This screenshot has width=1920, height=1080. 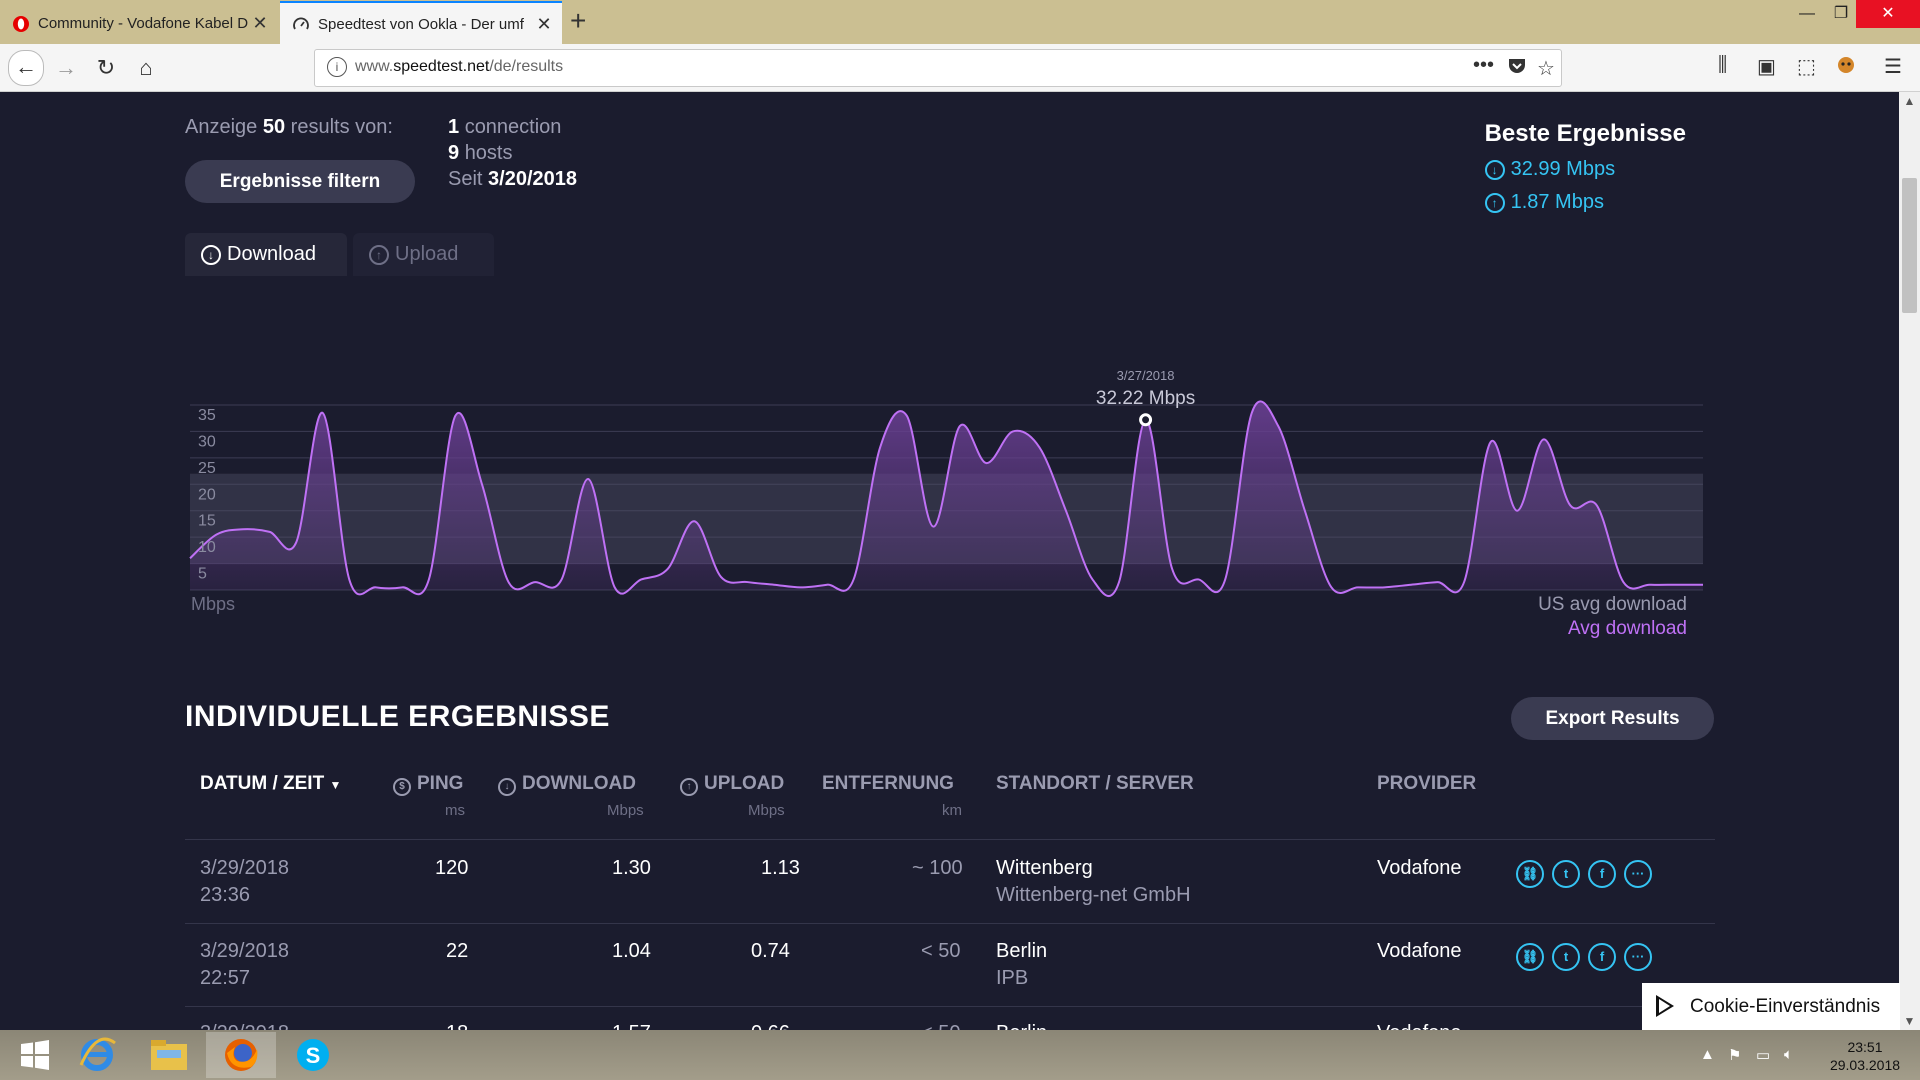 I want to click on internet-explorer-icon, so click(x=97, y=1055).